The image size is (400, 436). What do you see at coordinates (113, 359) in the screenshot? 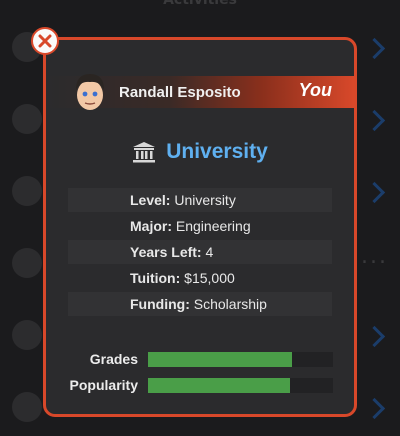
I see `stat-label: Grades` at bounding box center [113, 359].